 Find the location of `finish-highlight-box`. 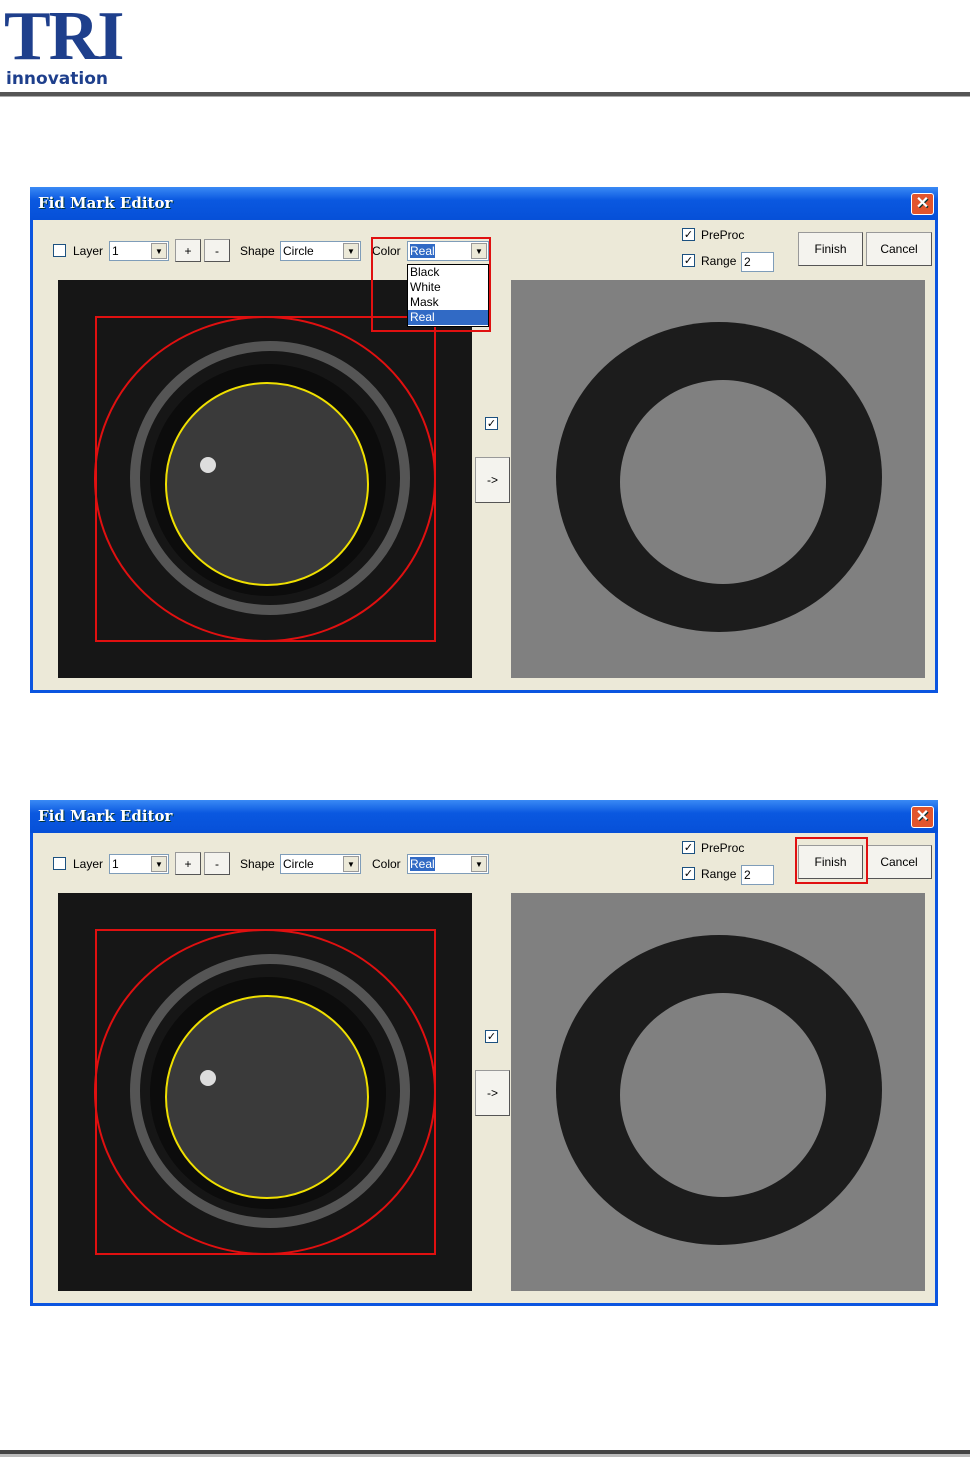

finish-highlight-box is located at coordinates (831, 860).